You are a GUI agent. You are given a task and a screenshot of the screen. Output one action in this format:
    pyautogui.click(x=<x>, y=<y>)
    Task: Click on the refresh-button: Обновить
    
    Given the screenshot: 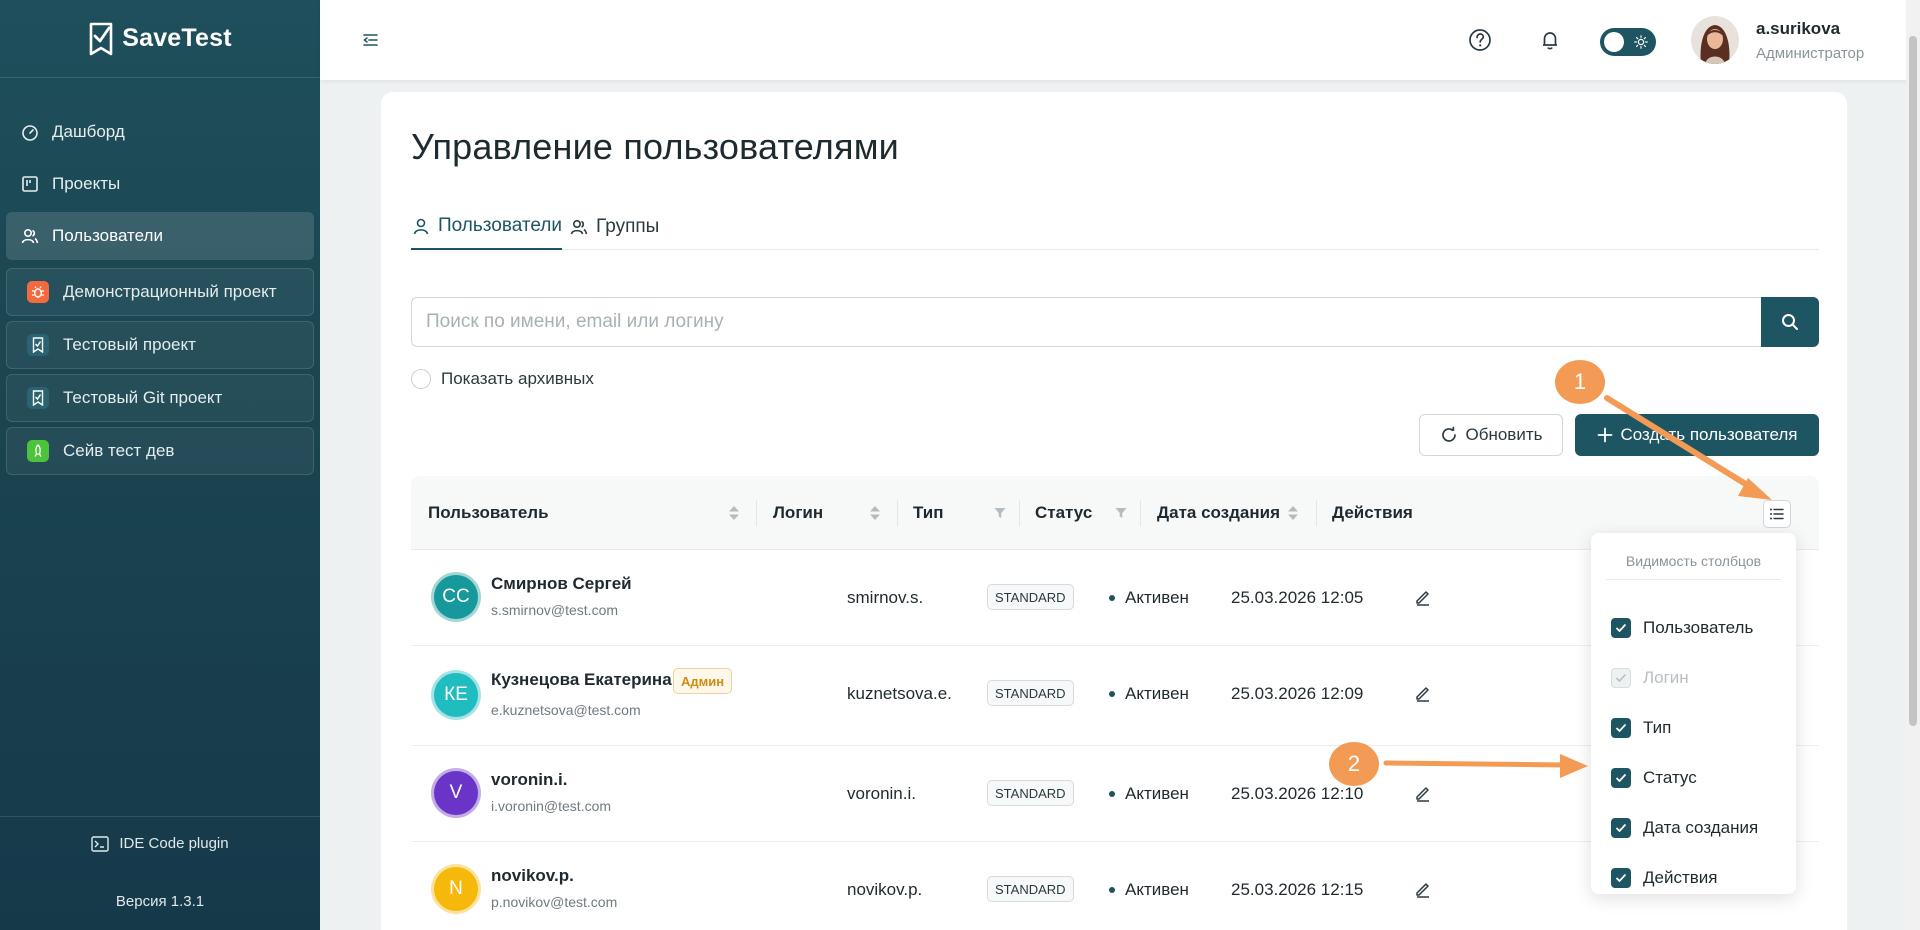 What is the action you would take?
    pyautogui.click(x=1491, y=435)
    